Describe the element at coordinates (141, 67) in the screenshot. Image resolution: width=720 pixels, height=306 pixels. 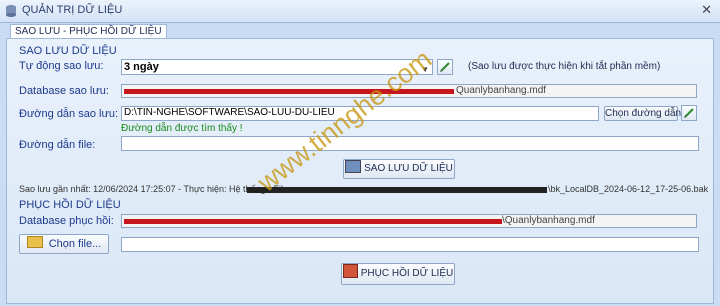
I see `auto-backup-value: 3 ngày` at that location.